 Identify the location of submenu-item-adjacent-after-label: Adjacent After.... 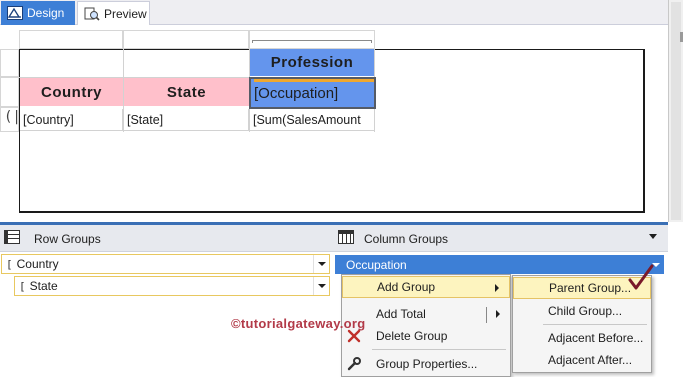
(590, 360).